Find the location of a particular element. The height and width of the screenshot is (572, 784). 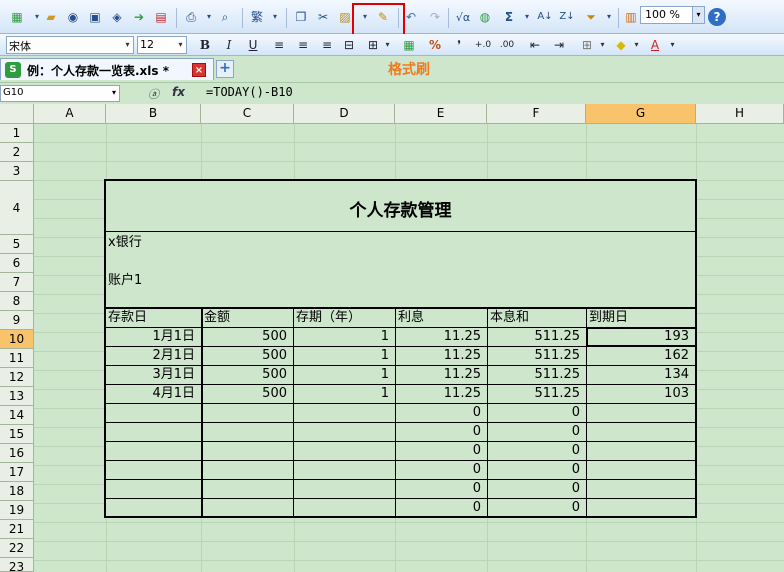

column-header-d: D is located at coordinates (344, 114).